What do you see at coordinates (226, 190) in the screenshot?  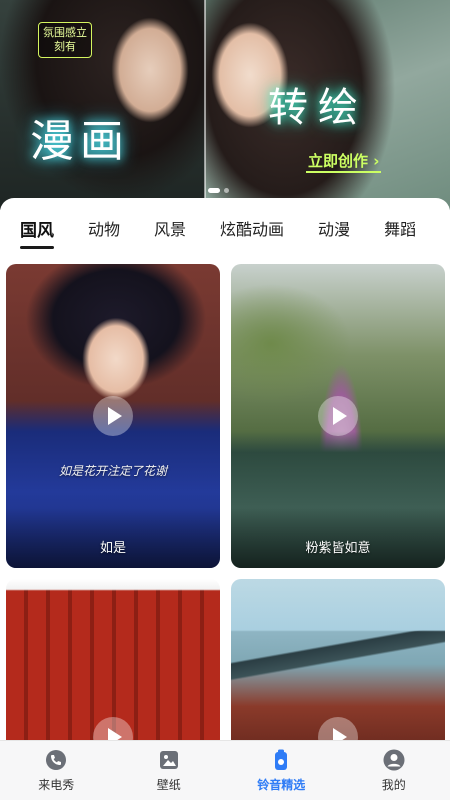 I see `banner-dot` at bounding box center [226, 190].